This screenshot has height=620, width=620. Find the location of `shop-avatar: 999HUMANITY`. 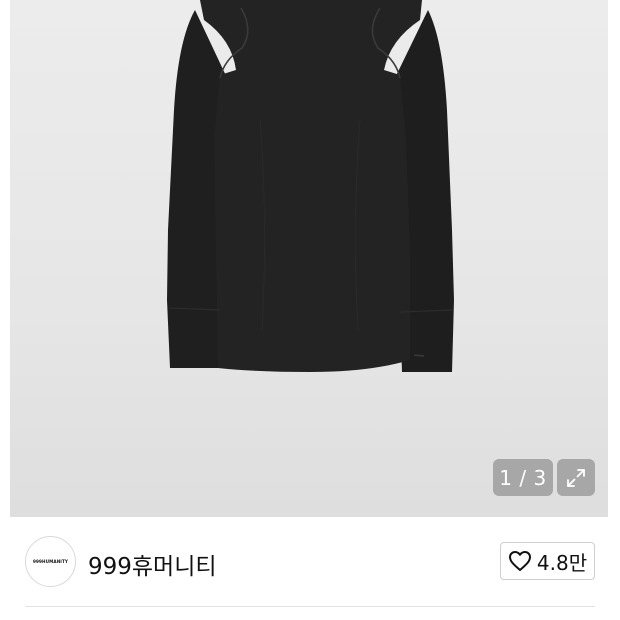

shop-avatar: 999HUMANITY is located at coordinates (50, 561).